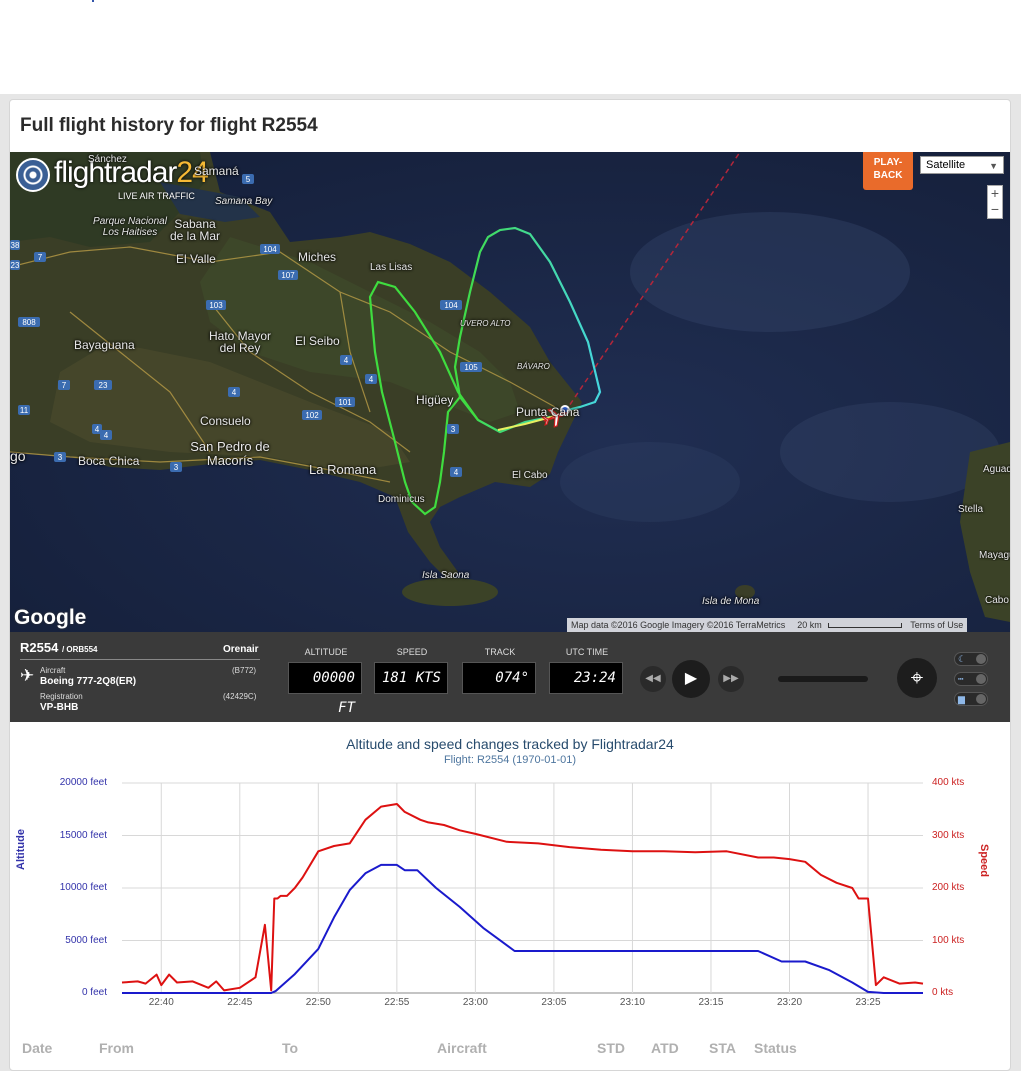  I want to click on flight-history-table-header: Date From To Aircraft STD ATD STA Status, so click(510, 1048).